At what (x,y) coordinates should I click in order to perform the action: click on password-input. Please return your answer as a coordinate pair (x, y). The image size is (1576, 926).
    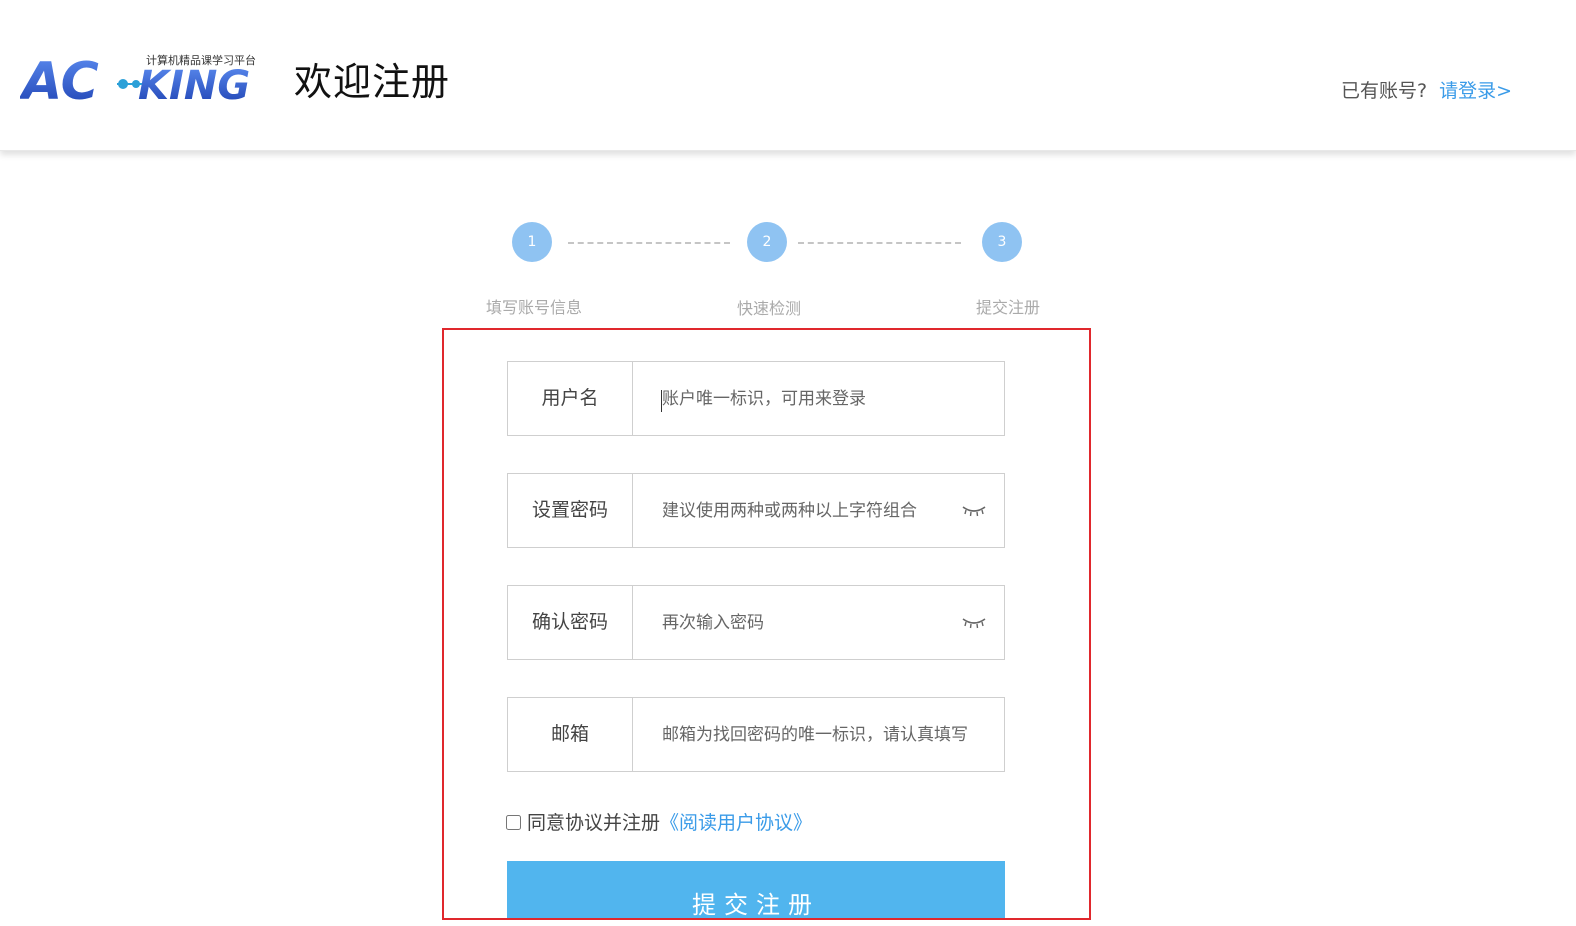
    Looking at the image, I should click on (818, 510).